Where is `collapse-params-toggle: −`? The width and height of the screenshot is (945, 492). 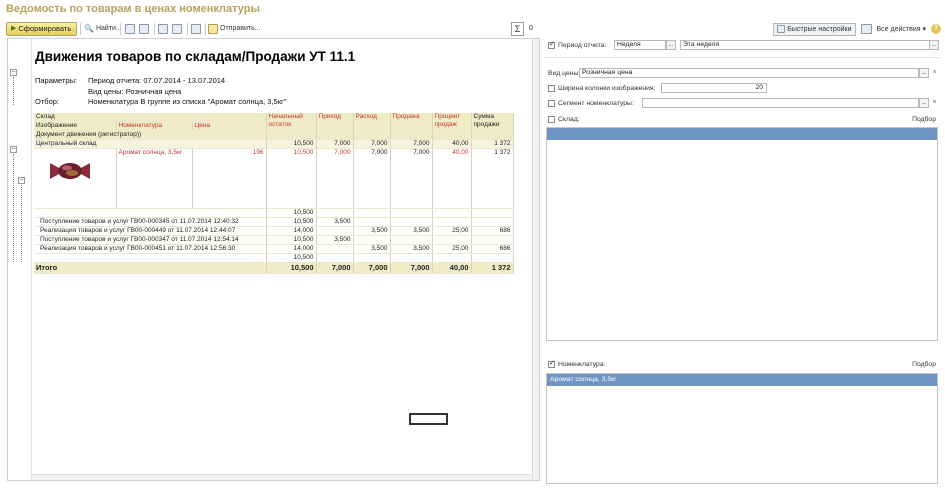
collapse-params-toggle: − is located at coordinates (13, 72).